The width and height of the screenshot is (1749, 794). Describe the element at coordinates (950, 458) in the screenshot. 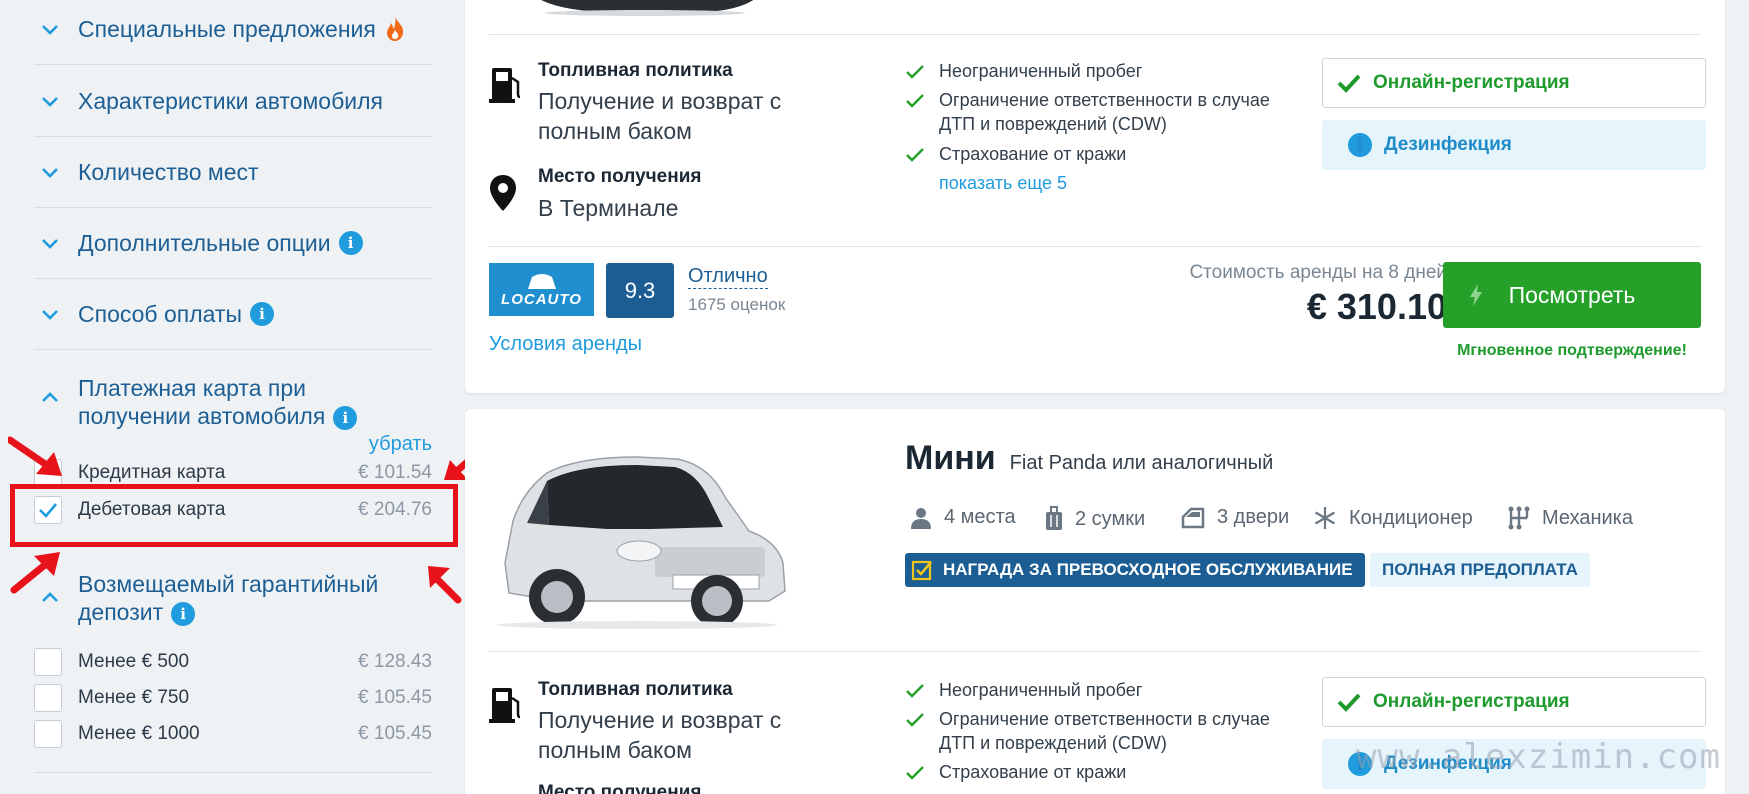

I see `car-class: Мини` at that location.